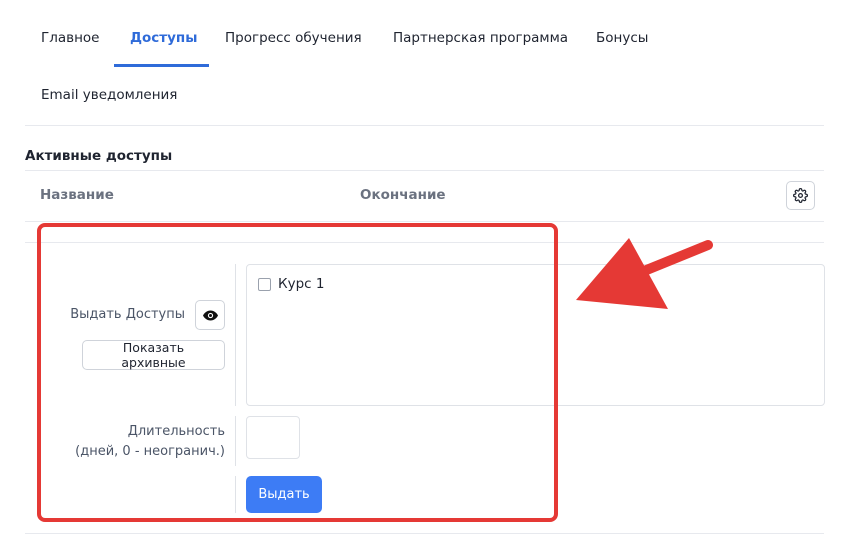  I want to click on form-separator-top, so click(235, 335).